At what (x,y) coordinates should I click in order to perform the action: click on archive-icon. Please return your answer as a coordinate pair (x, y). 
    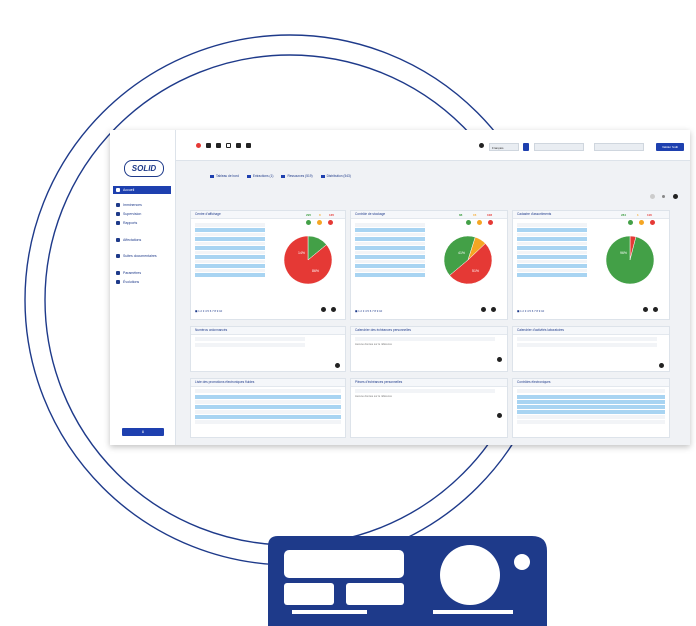
    Looking at the image, I should click on (248, 145).